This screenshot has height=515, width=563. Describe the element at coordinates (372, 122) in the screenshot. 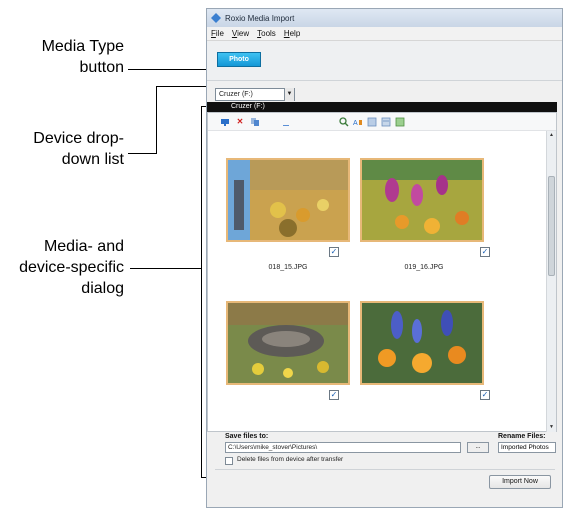

I see `view-list-icon` at that location.